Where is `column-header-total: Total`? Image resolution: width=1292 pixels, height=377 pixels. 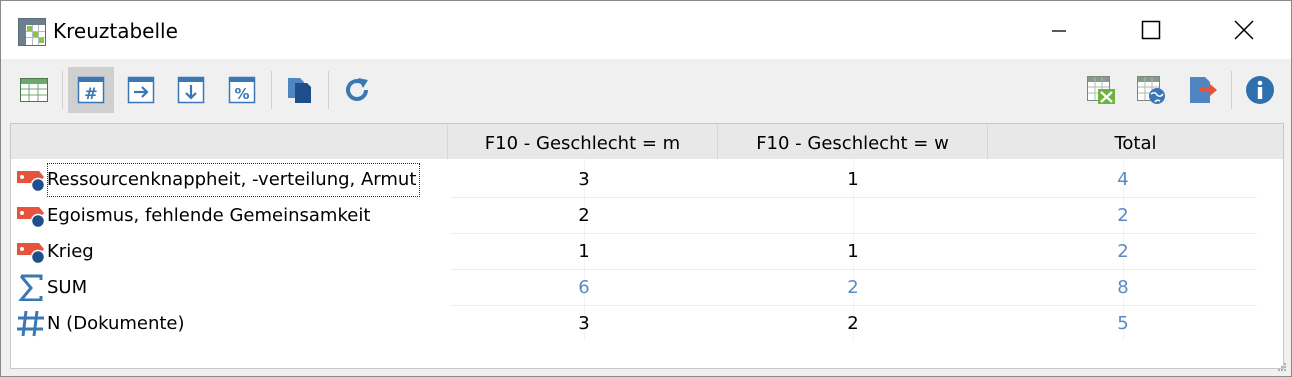 column-header-total: Total is located at coordinates (1135, 141).